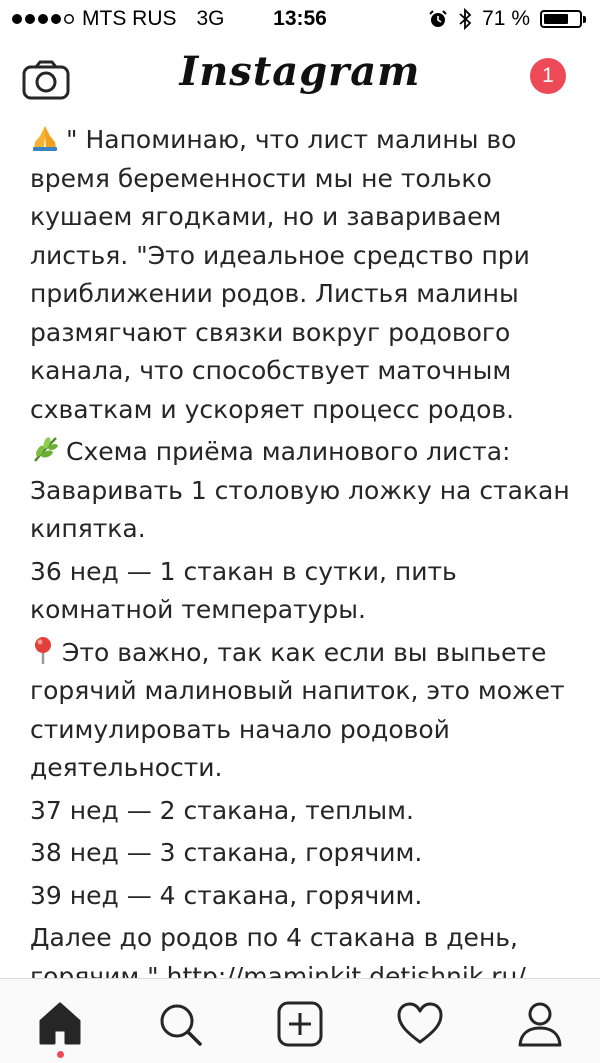  Describe the element at coordinates (226, 852) in the screenshot. I see `caption-paragraph: 38 нед — 3 стакана, горячим.` at that location.